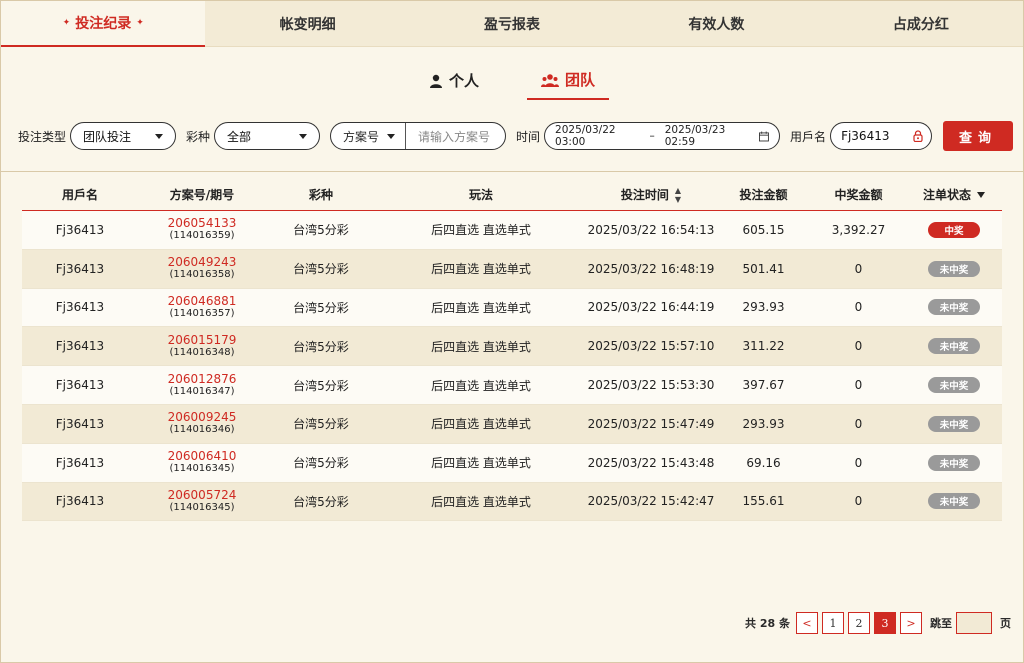  Describe the element at coordinates (202, 262) in the screenshot. I see `scheme-number-link: 206049243` at that location.